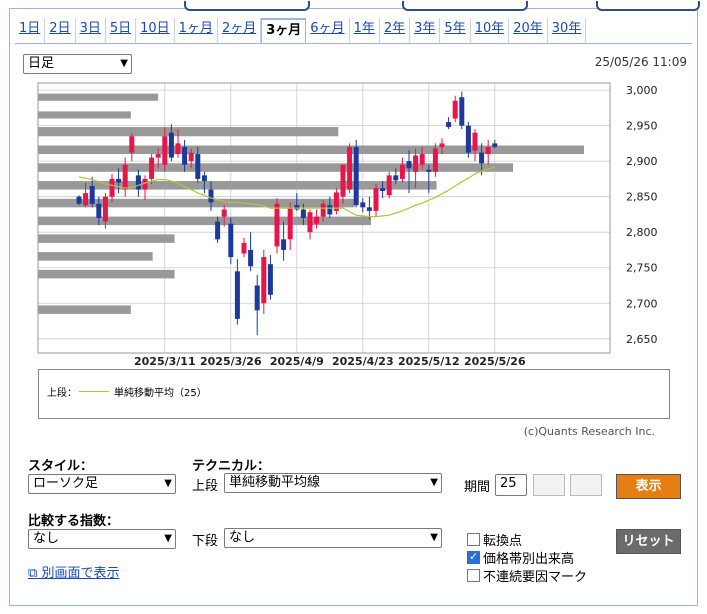 Image resolution: width=707 pixels, height=614 pixels. Describe the element at coordinates (429, 361) in the screenshot. I see `x-tick-label: 2025/5/12` at that location.